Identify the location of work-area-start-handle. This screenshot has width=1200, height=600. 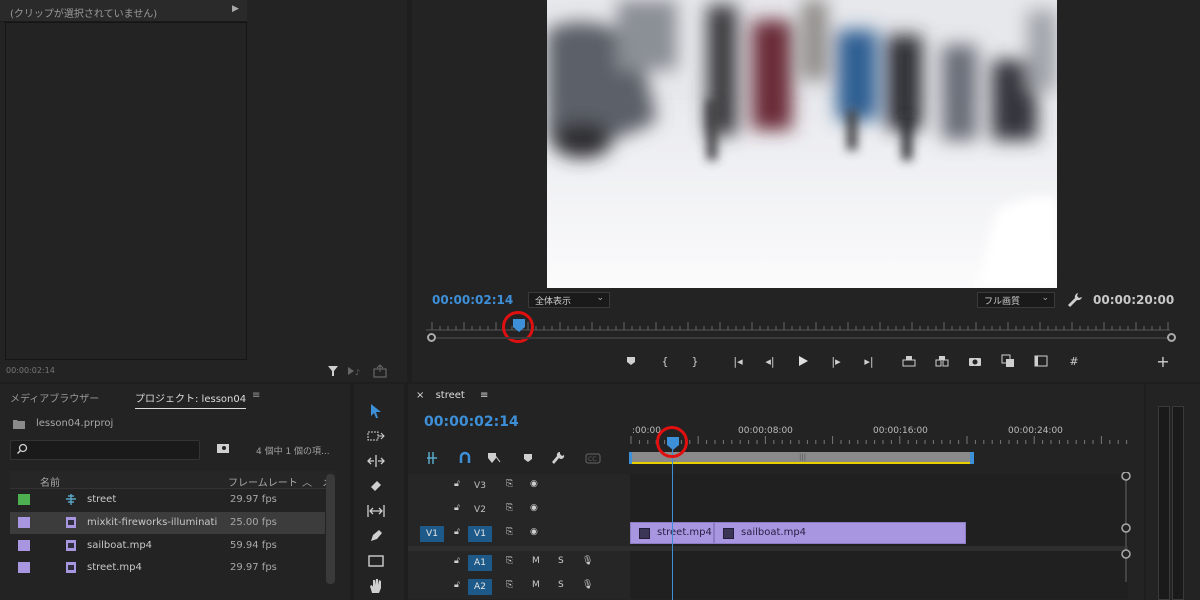
(630, 458).